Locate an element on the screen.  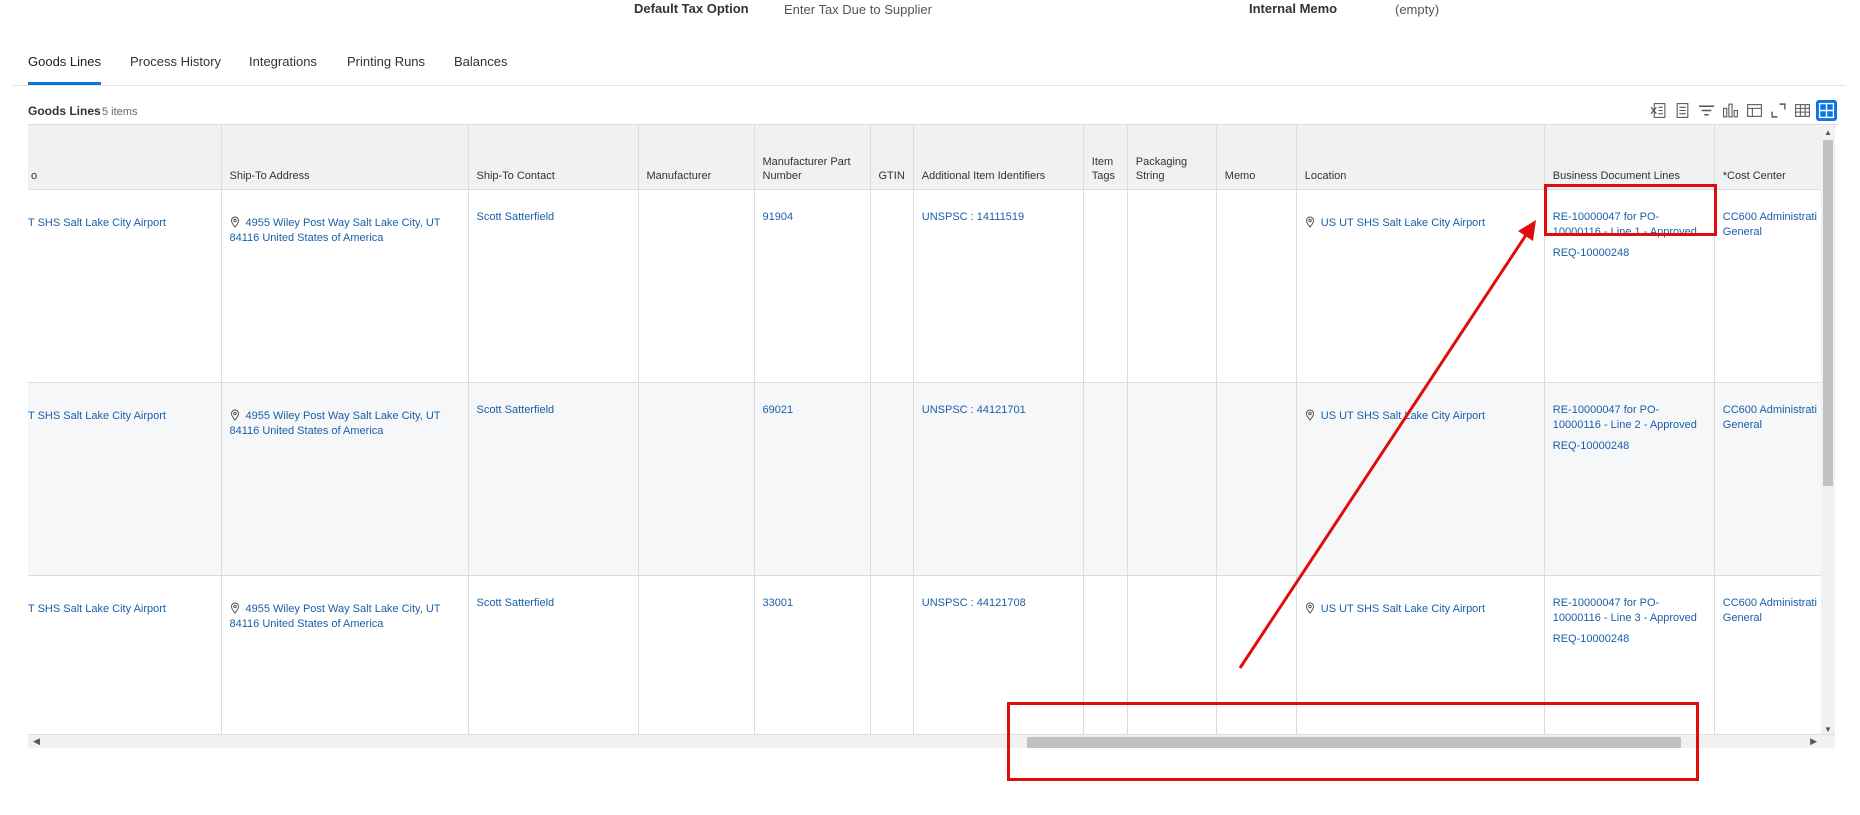
vertical-scrollbar: ▲ ▼ is located at coordinates (1828, 431).